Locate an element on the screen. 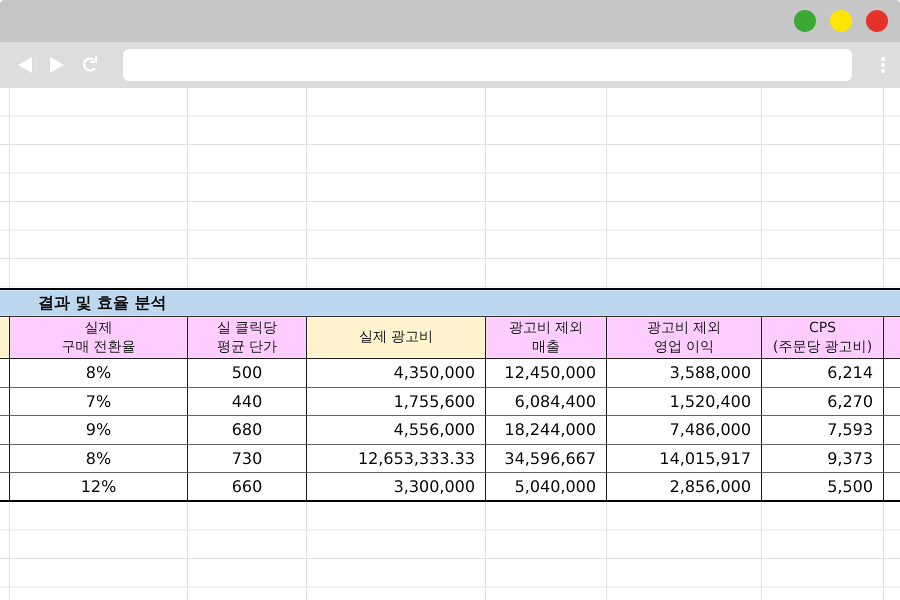 The image size is (900, 600). header-cell: 광고비 제외 매출 is located at coordinates (546, 338).